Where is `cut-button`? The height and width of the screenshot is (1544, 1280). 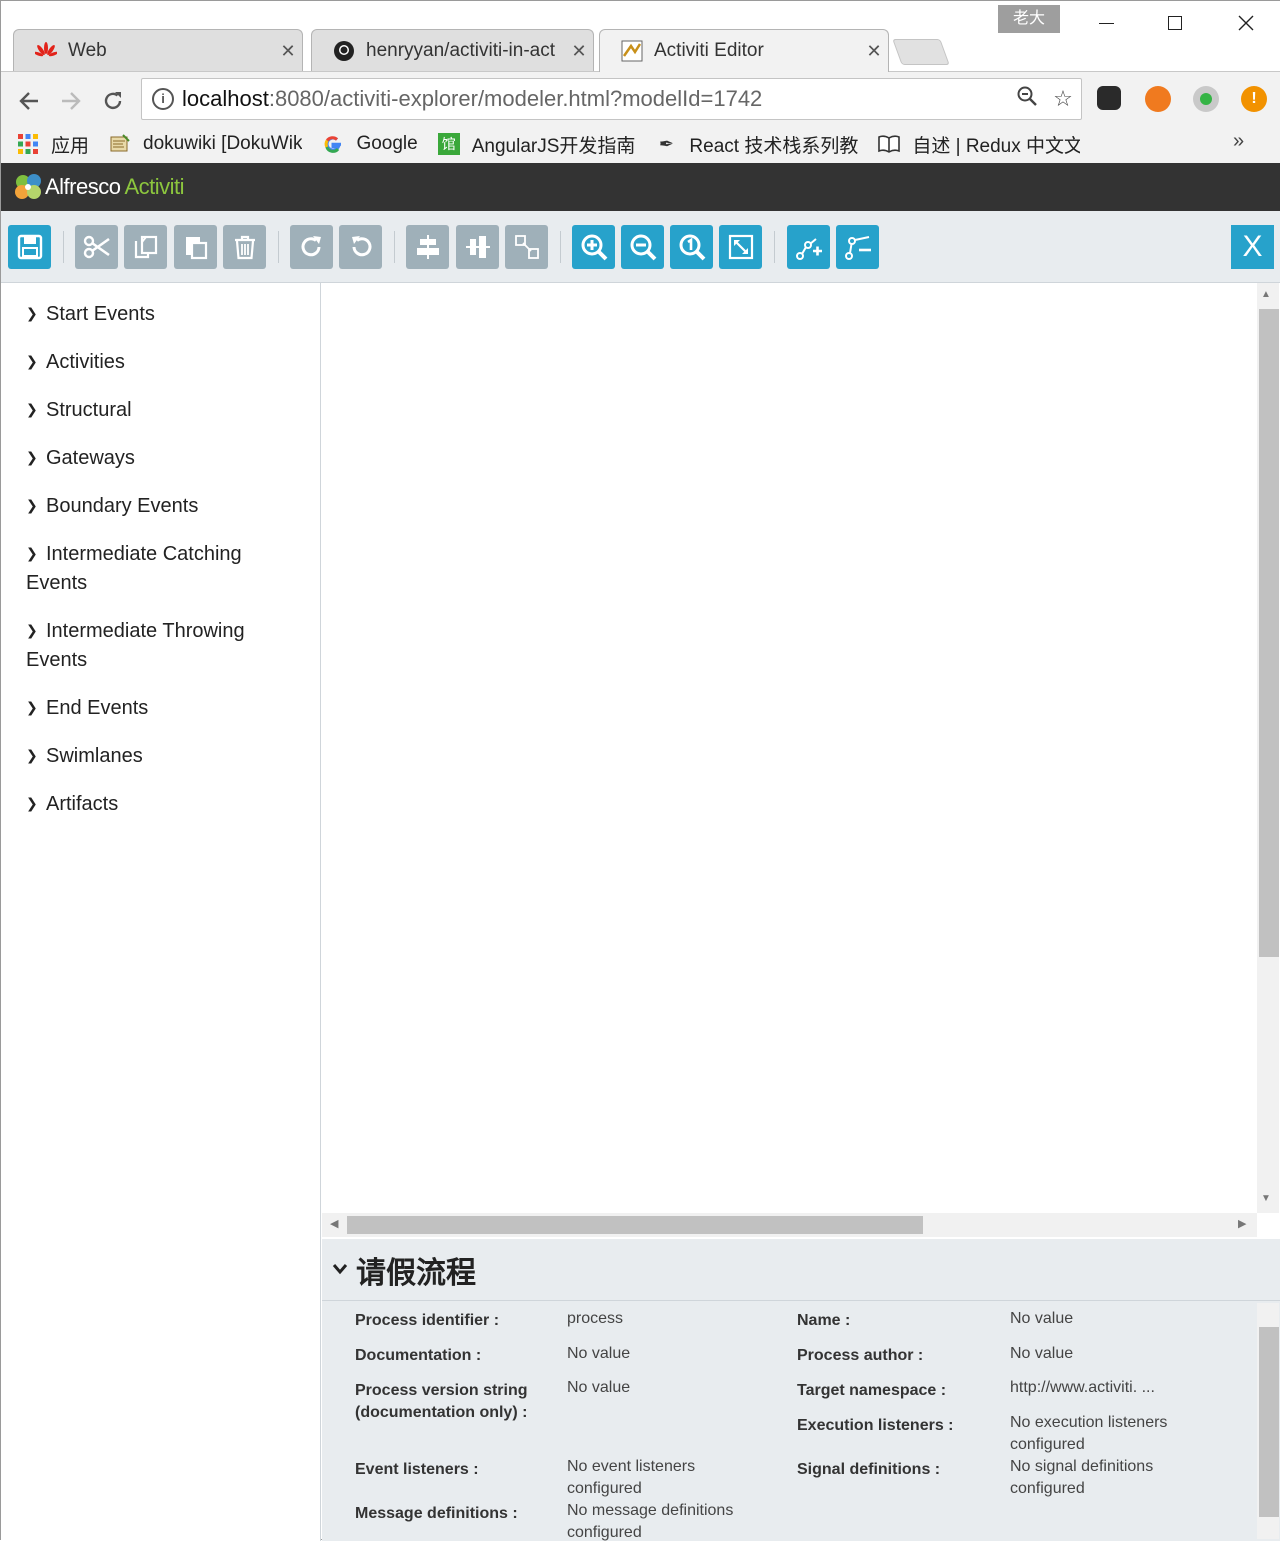
cut-button is located at coordinates (96, 247).